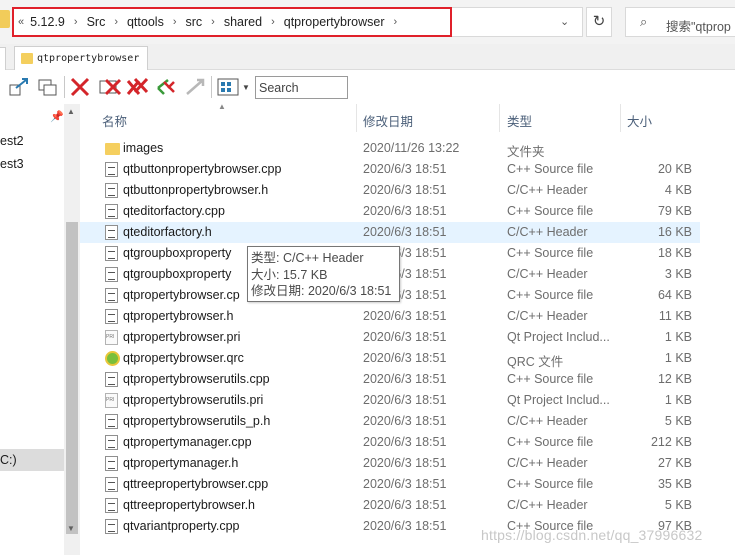 This screenshot has height=555, width=735. What do you see at coordinates (388, 120) in the screenshot?
I see `column-header-date: 修改日期` at bounding box center [388, 120].